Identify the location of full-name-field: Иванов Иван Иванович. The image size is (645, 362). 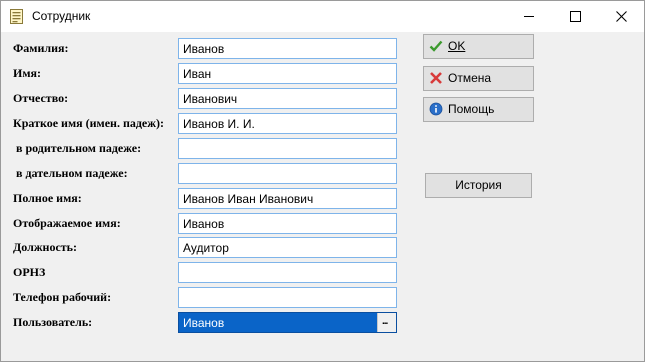
(287, 198).